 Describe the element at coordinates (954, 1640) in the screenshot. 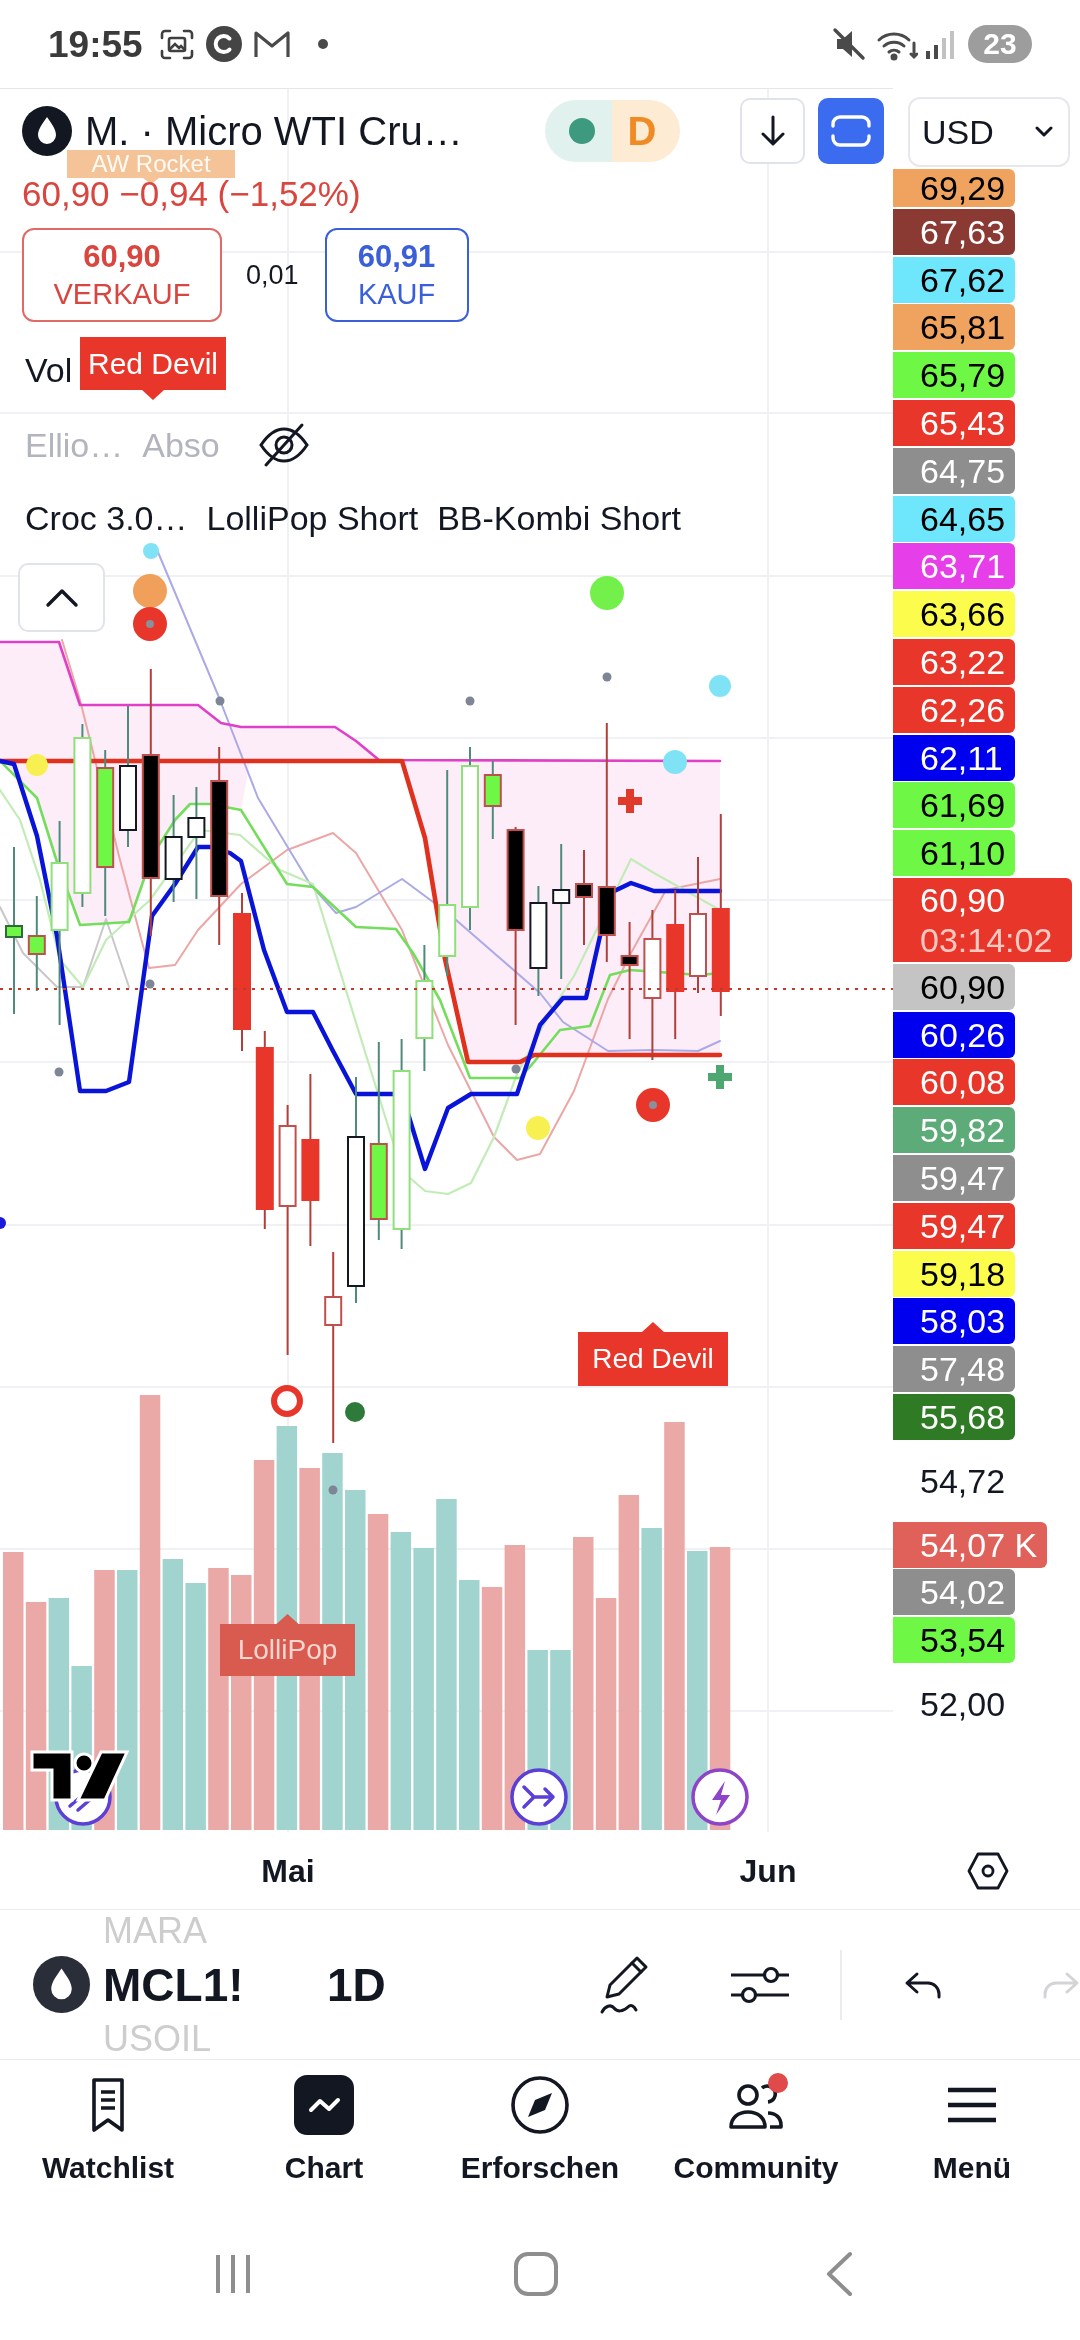

I see `price-label: 53,54` at that location.